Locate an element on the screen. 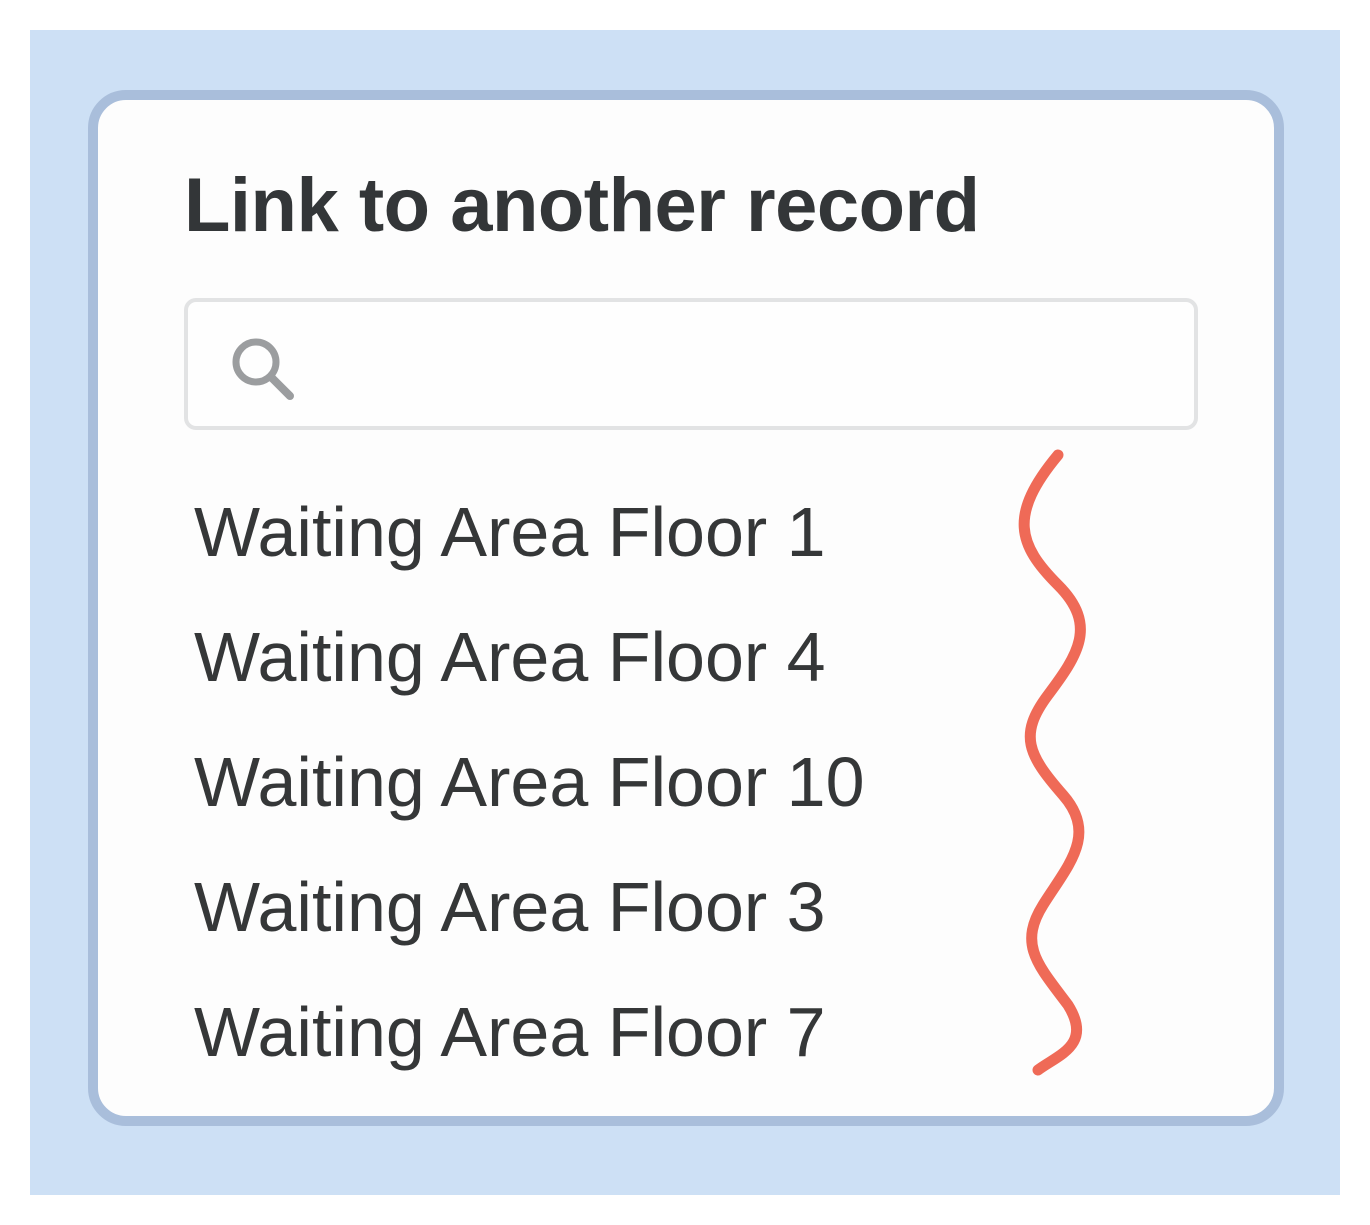  list-item: Waiting Area Floor 10 is located at coordinates (529, 792).